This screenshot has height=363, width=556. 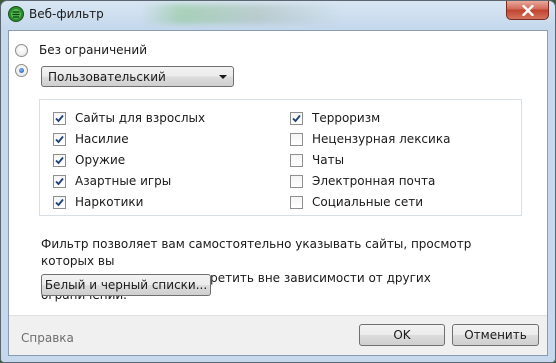 I want to click on checkbox-label: Терроризм, so click(x=346, y=118).